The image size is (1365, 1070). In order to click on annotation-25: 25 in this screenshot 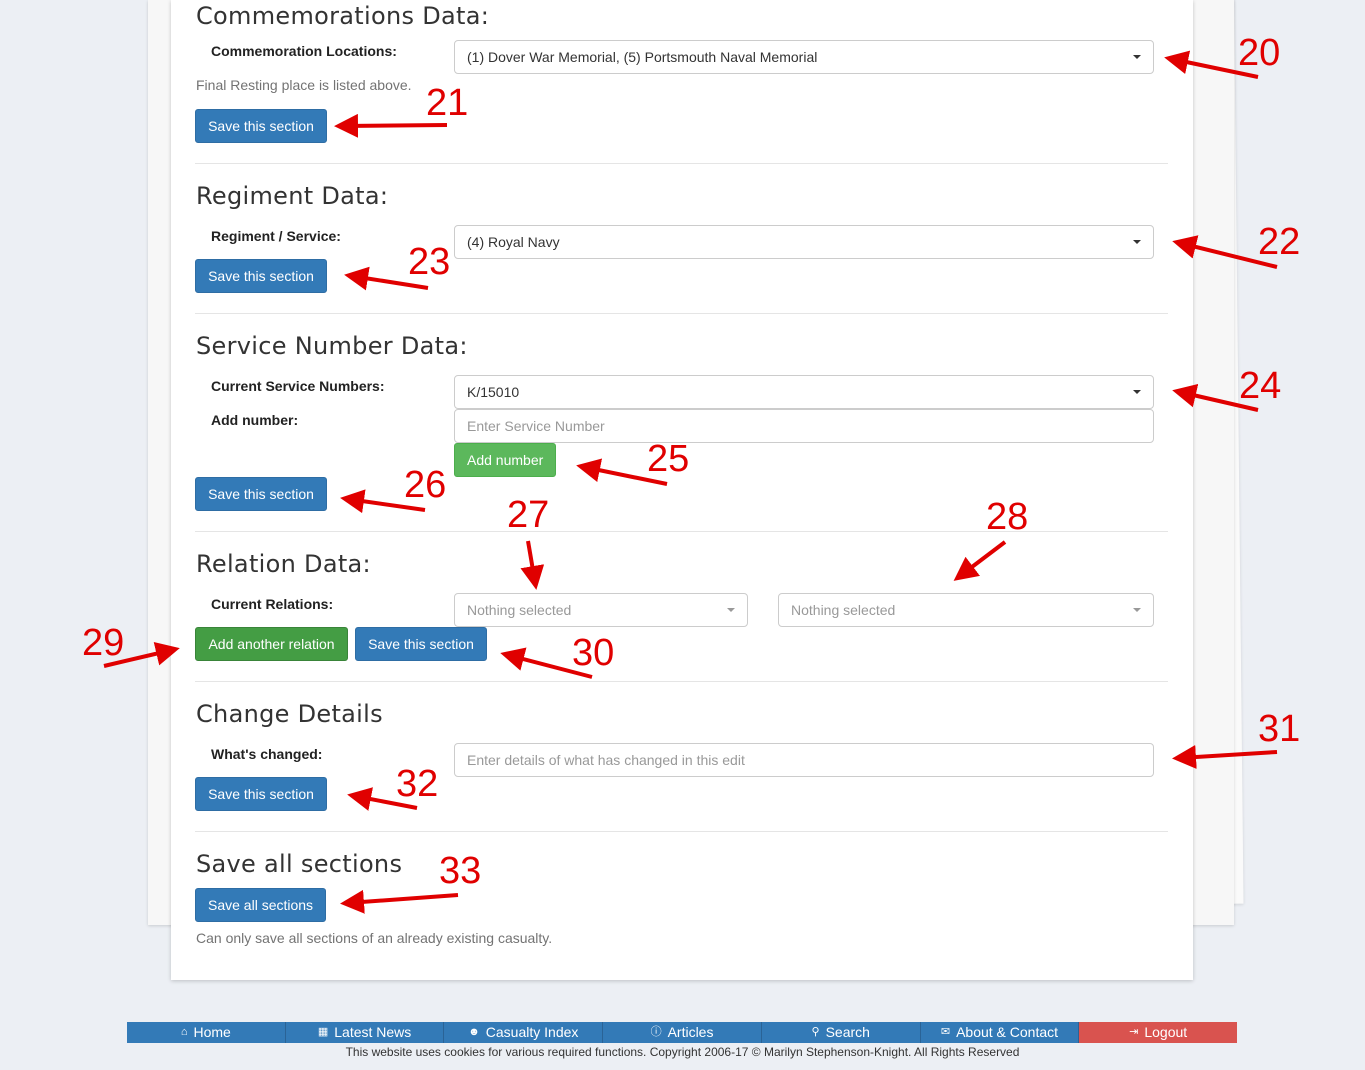, I will do `click(668, 459)`.